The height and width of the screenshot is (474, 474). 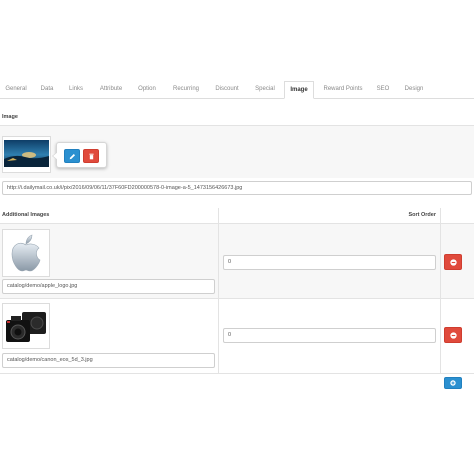 I want to click on image-heading: Image, so click(x=10, y=117).